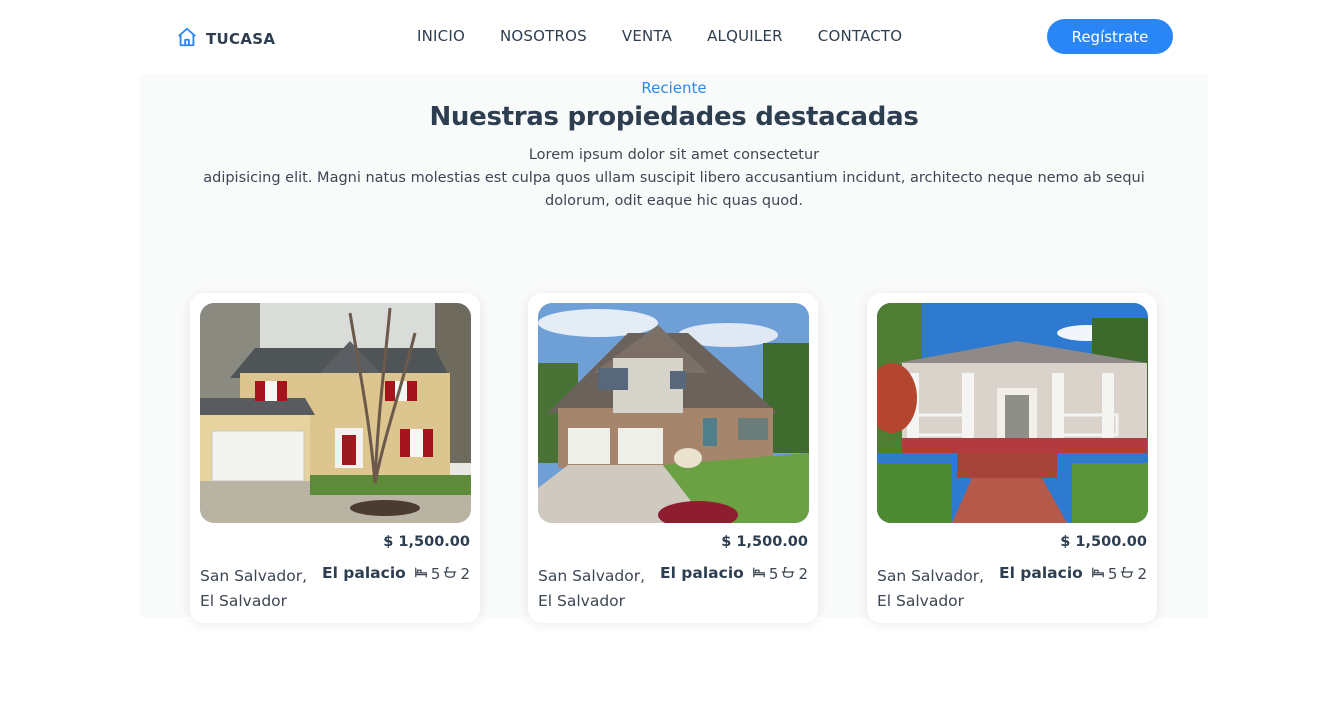 The image size is (1343, 728). Describe the element at coordinates (745, 36) in the screenshot. I see `nav-link-alquiler: ALQUILER` at that location.